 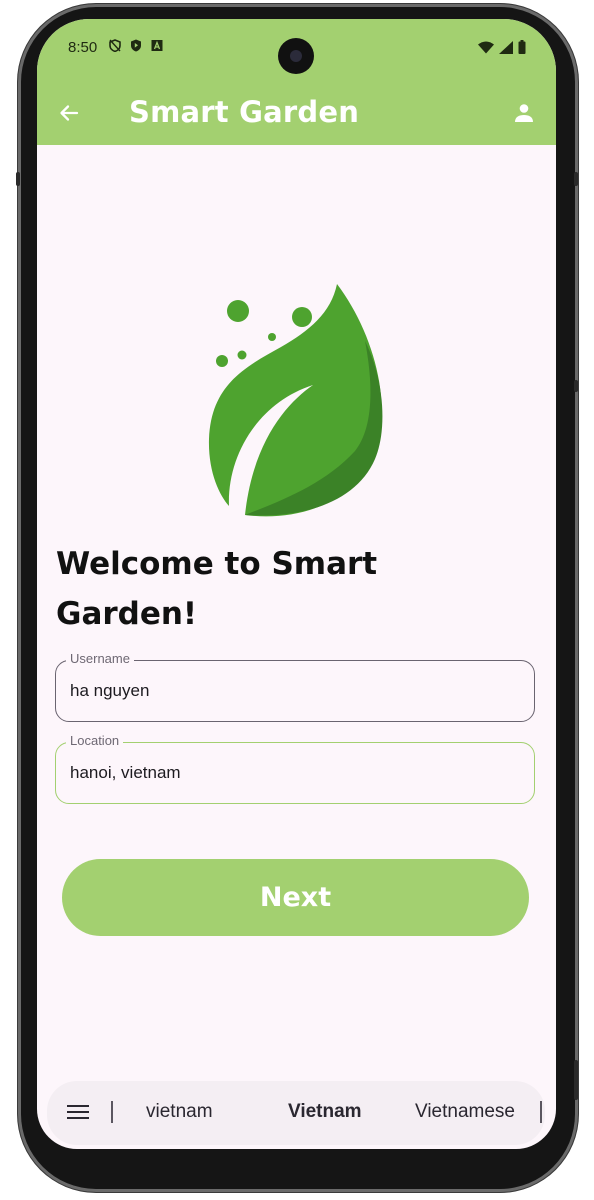 I want to click on battery-icon, so click(x=522, y=47).